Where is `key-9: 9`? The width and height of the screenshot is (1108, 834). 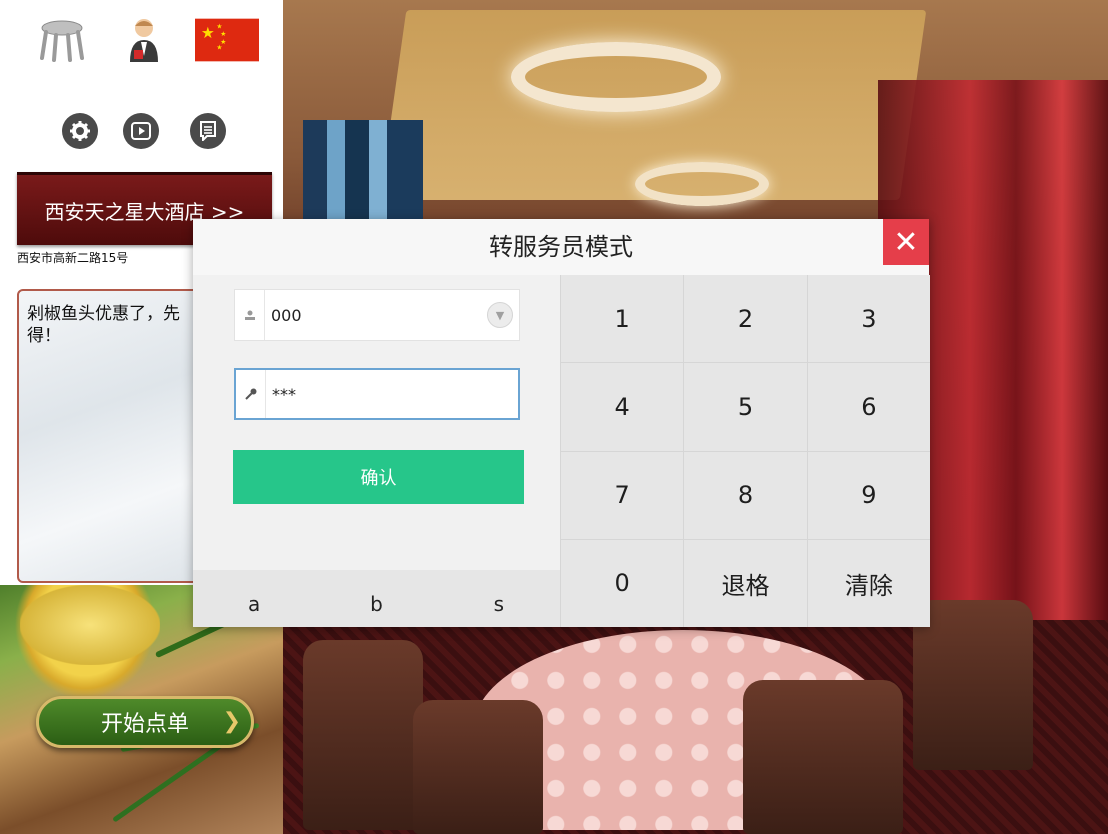
key-9: 9 is located at coordinates (868, 495).